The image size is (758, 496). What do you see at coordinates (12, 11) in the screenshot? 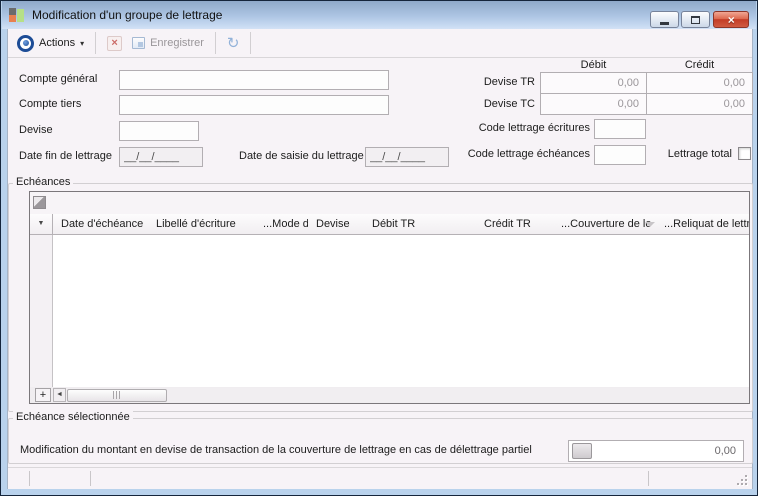
I see `app-icon-gray-square` at bounding box center [12, 11].